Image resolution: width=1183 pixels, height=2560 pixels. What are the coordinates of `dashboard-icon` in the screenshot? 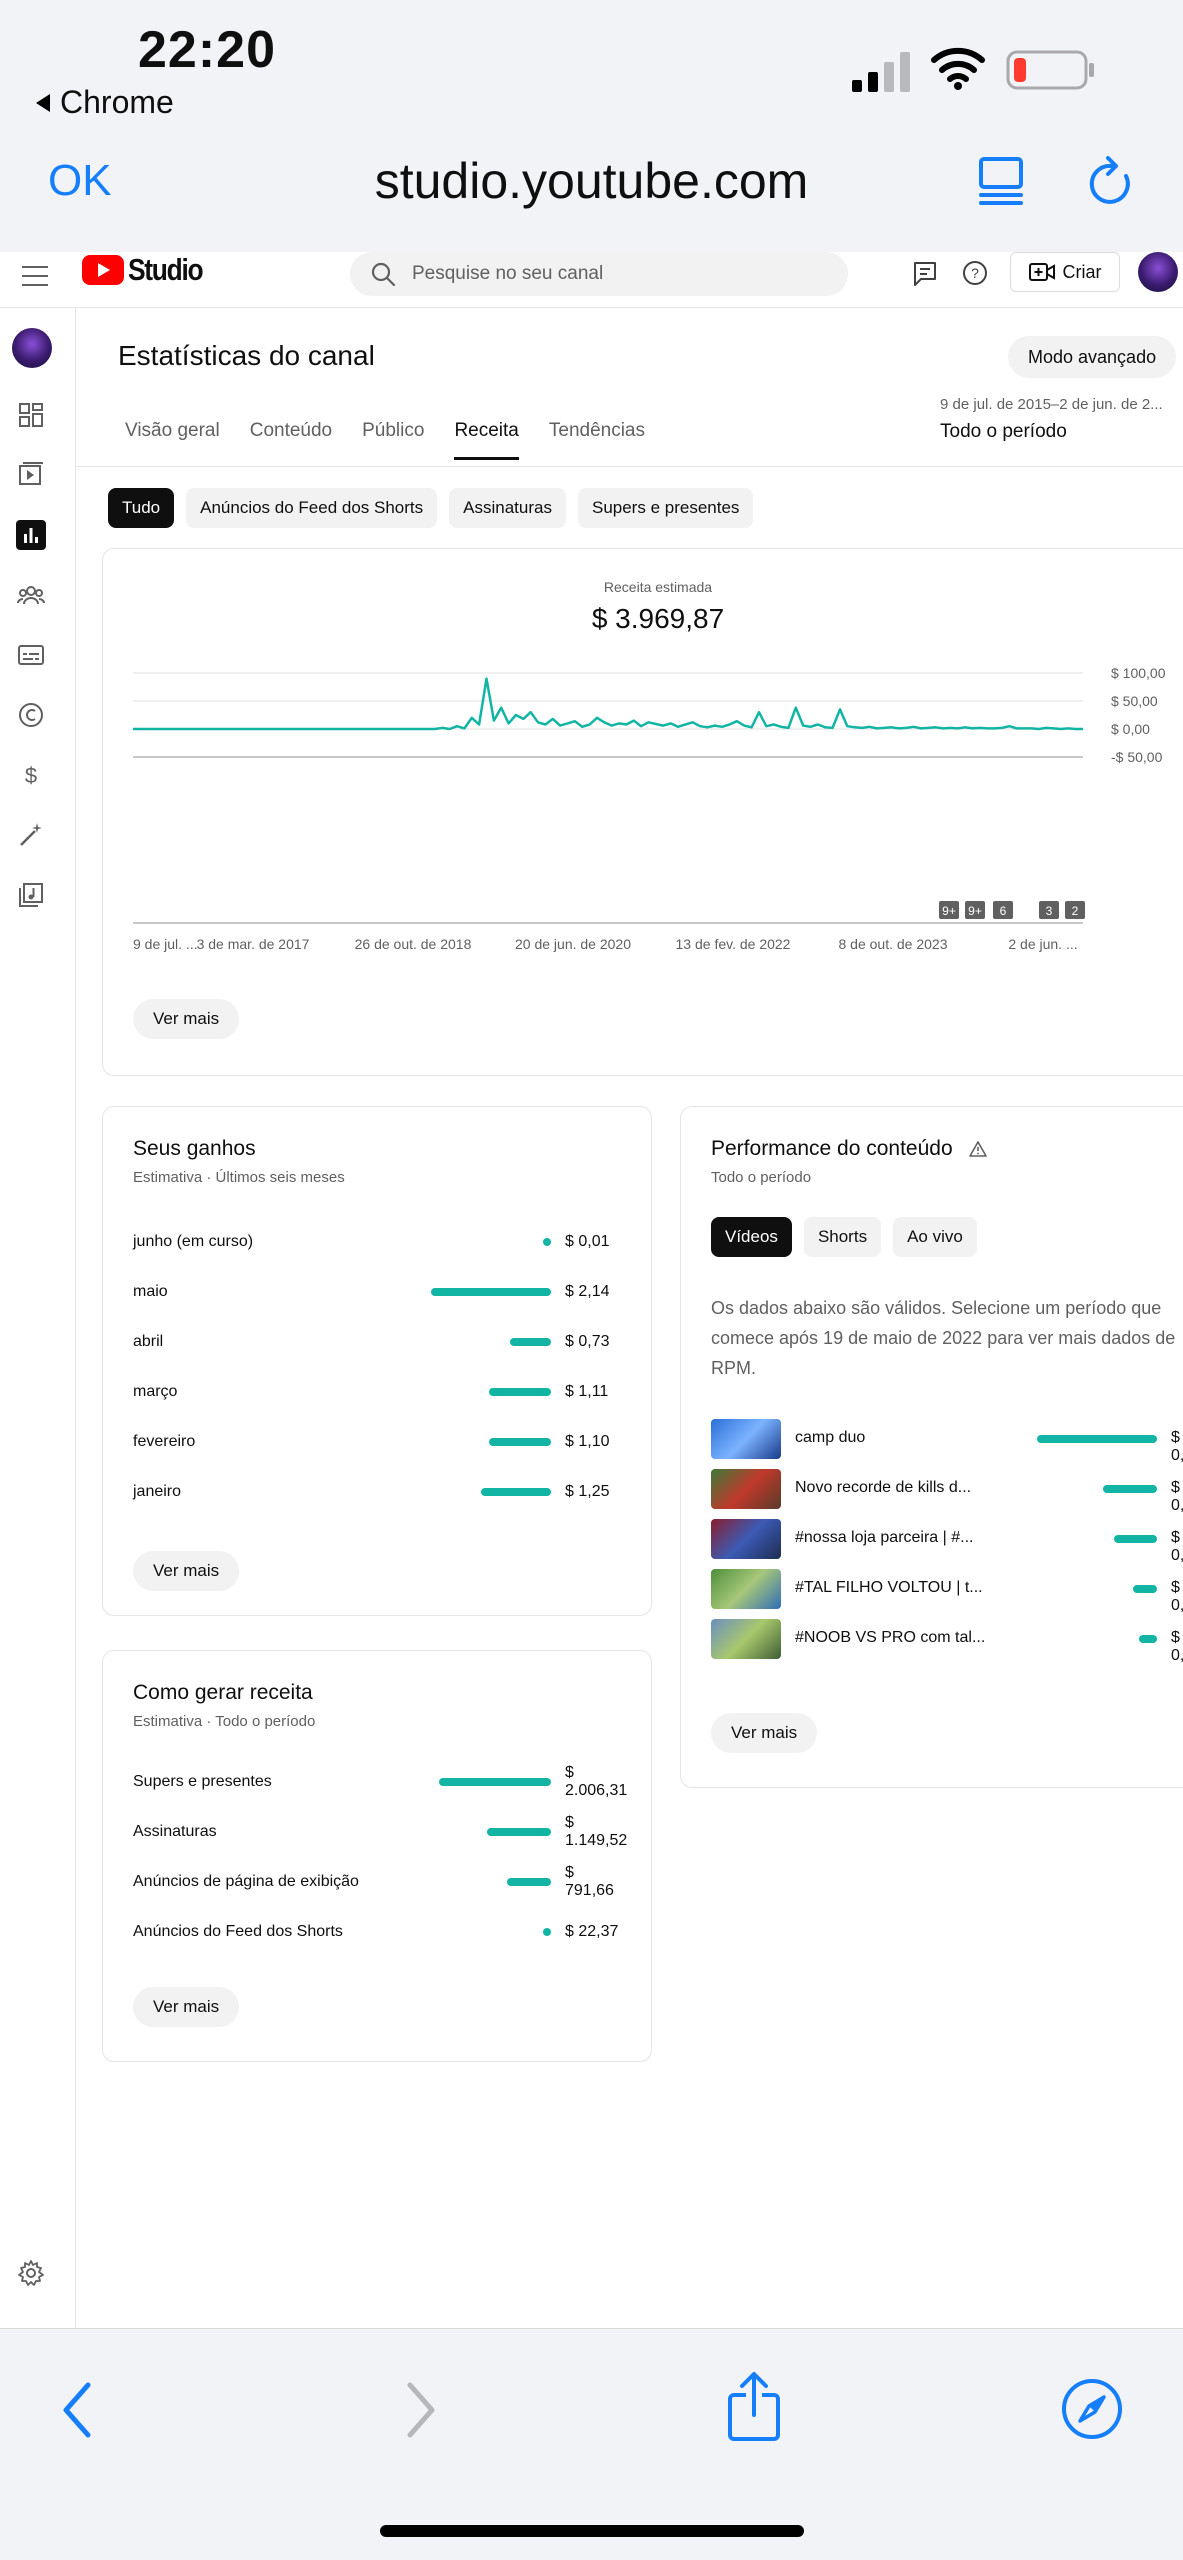 It's located at (31, 415).